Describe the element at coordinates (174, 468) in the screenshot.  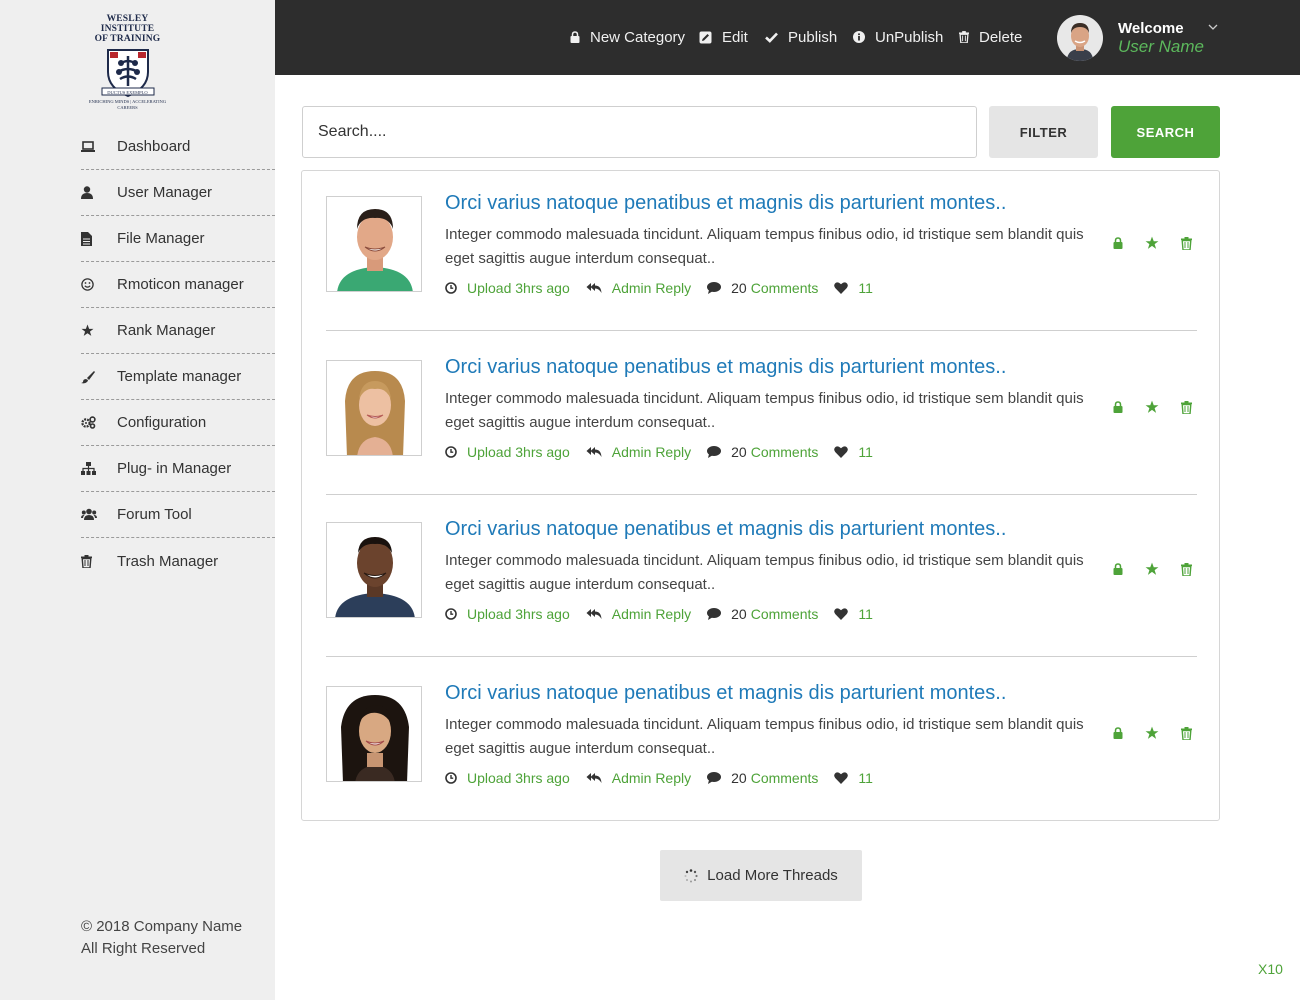
I see `sidebar-item-label: Plug- in Manager` at that location.